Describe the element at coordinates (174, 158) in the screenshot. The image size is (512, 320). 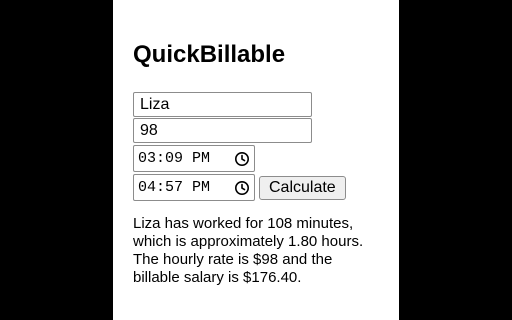
I see `start-time-value: 03:09 PM` at that location.